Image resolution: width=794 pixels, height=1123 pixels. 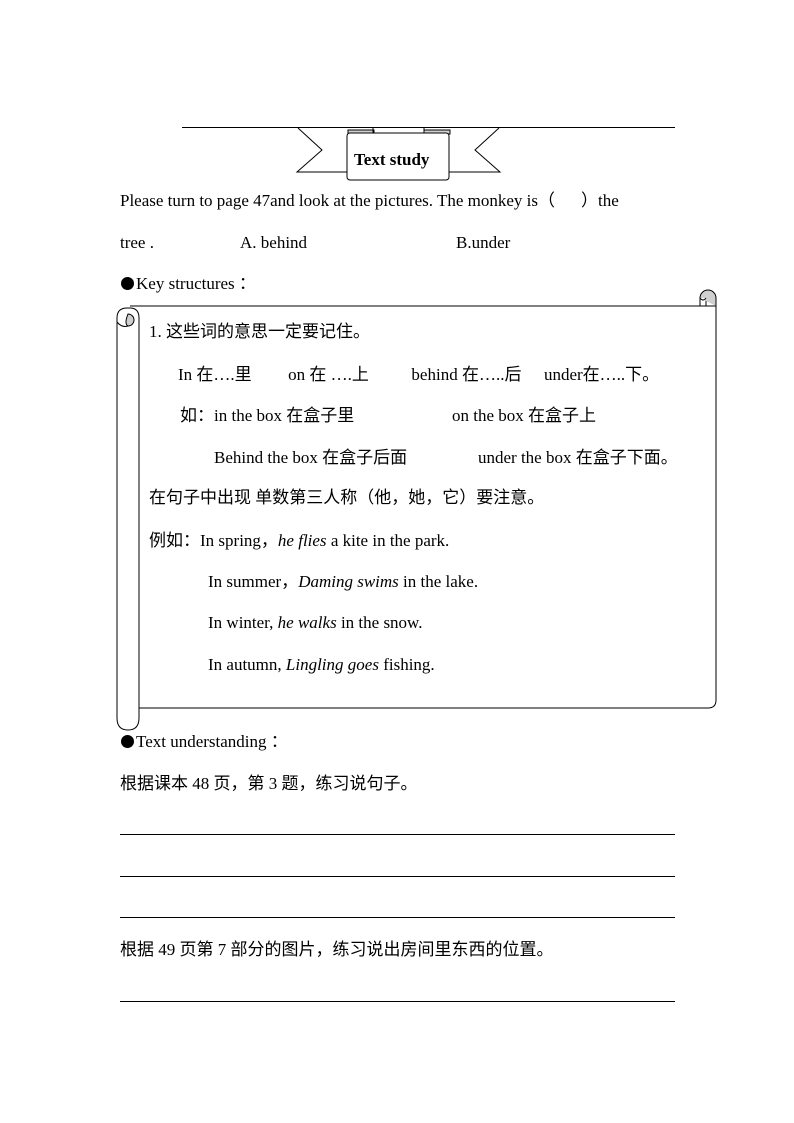 What do you see at coordinates (388, 540) in the screenshot?
I see `sentence-post: a kite in the park.` at bounding box center [388, 540].